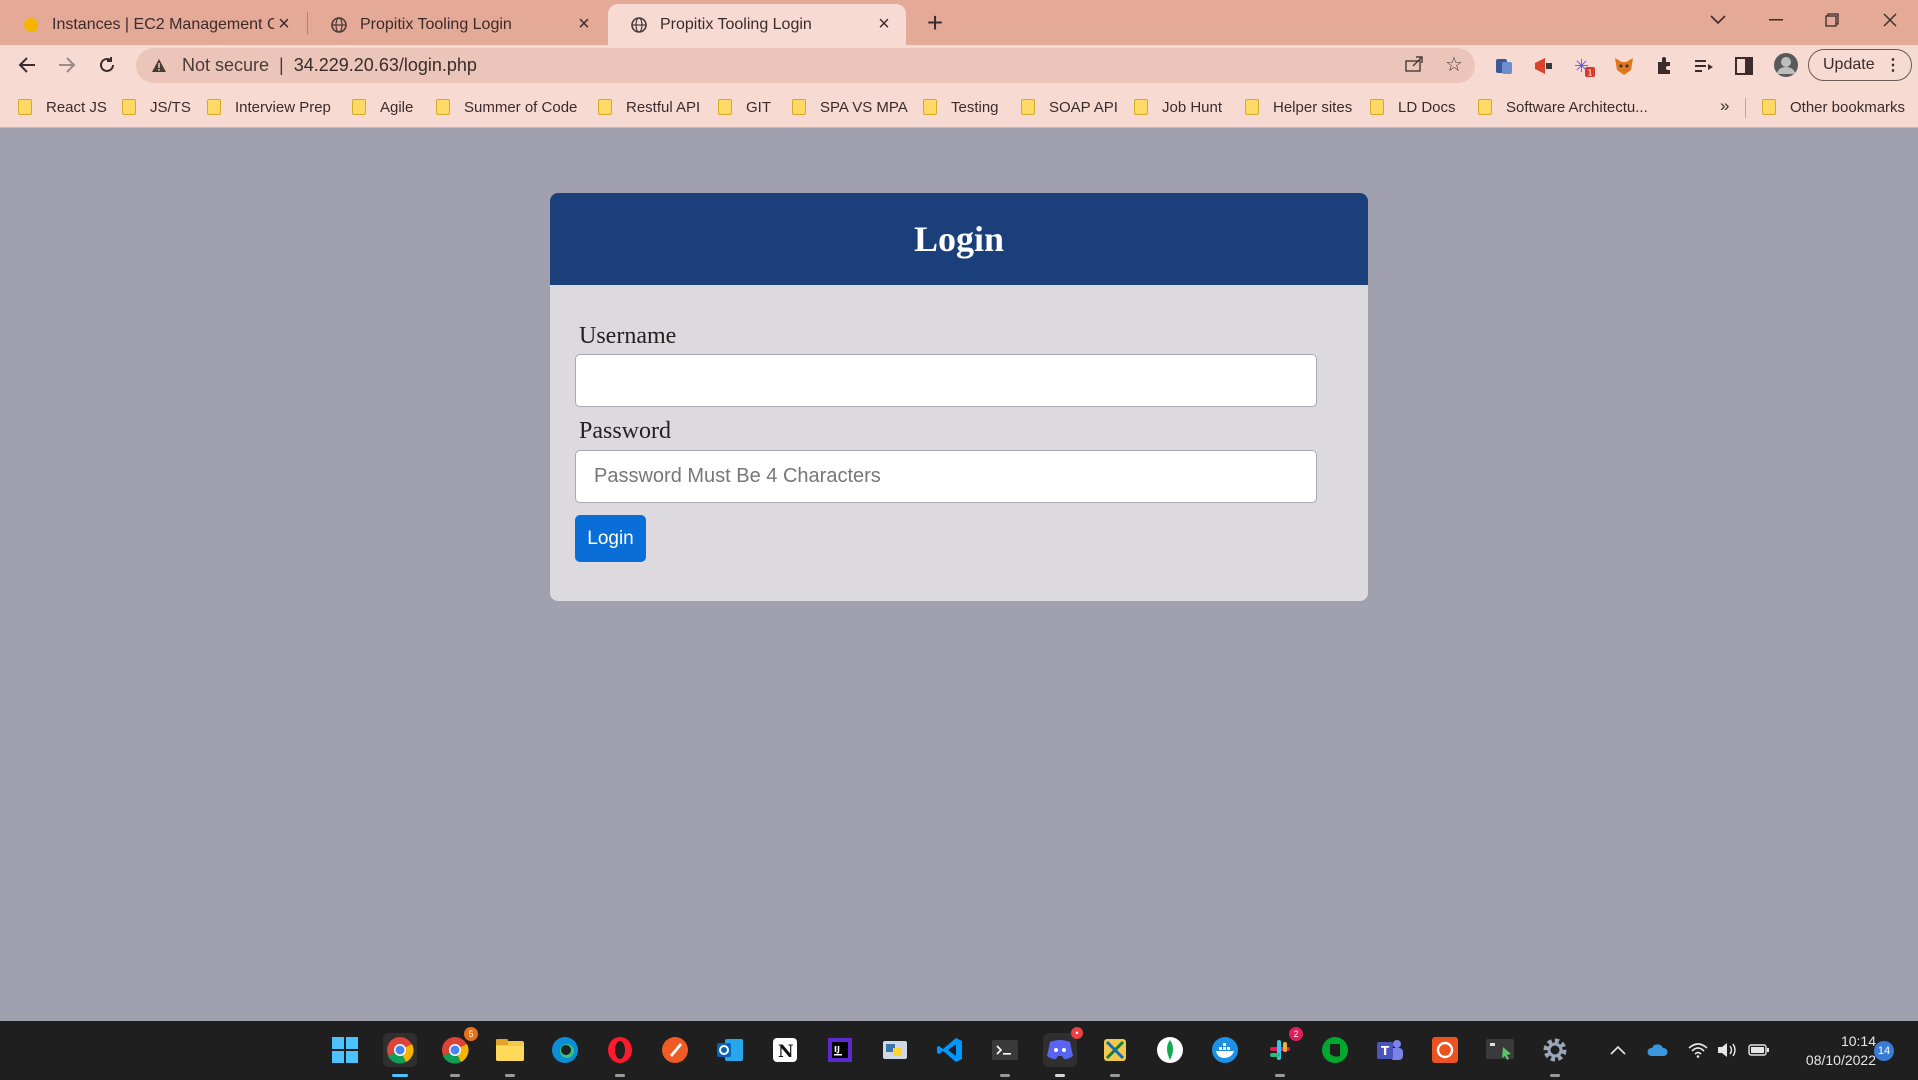  Describe the element at coordinates (400, 1055) in the screenshot. I see `chrome-icon` at that location.